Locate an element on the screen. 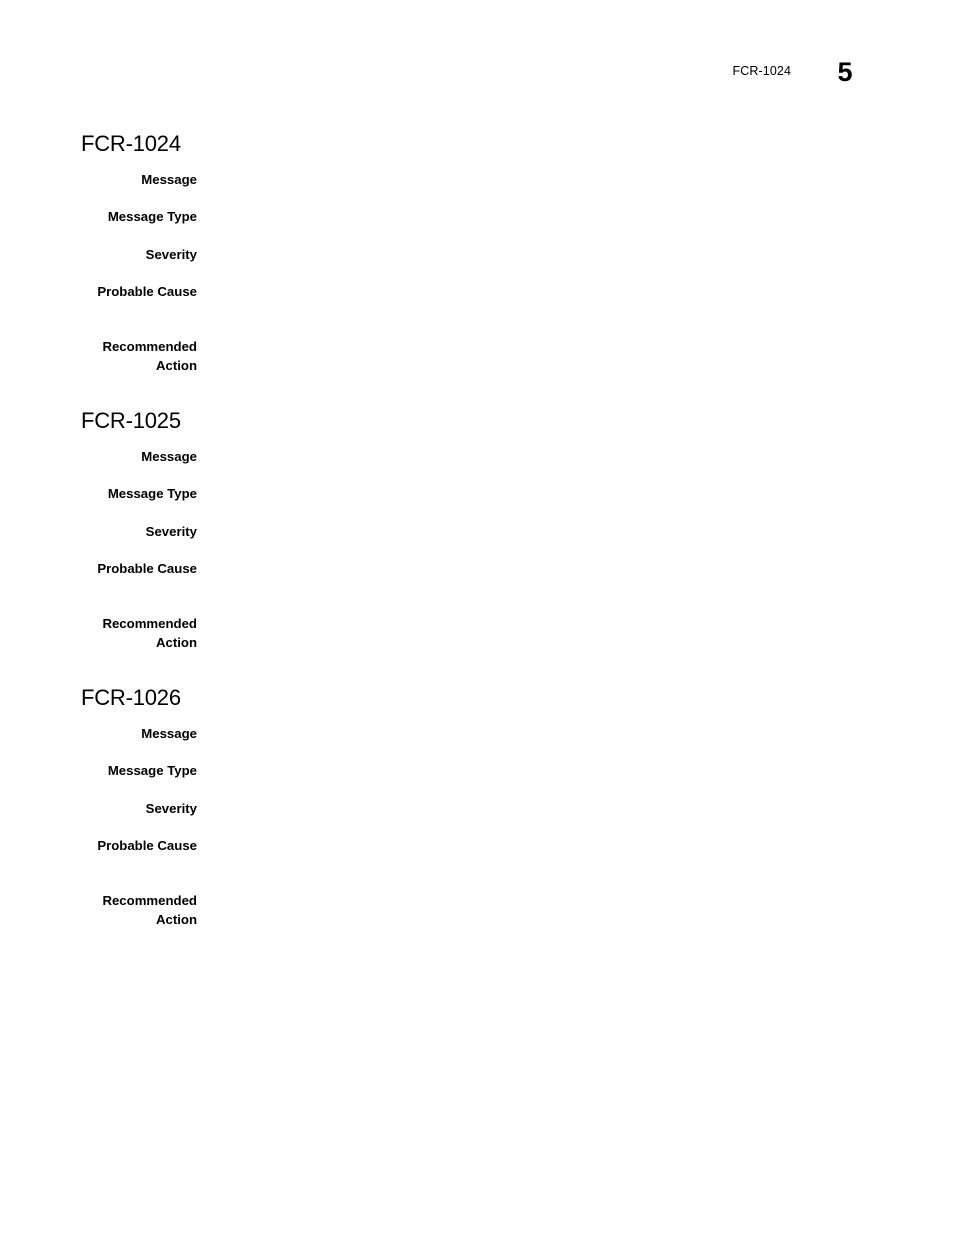  section-heading: FCR-1026 is located at coordinates (131, 697).